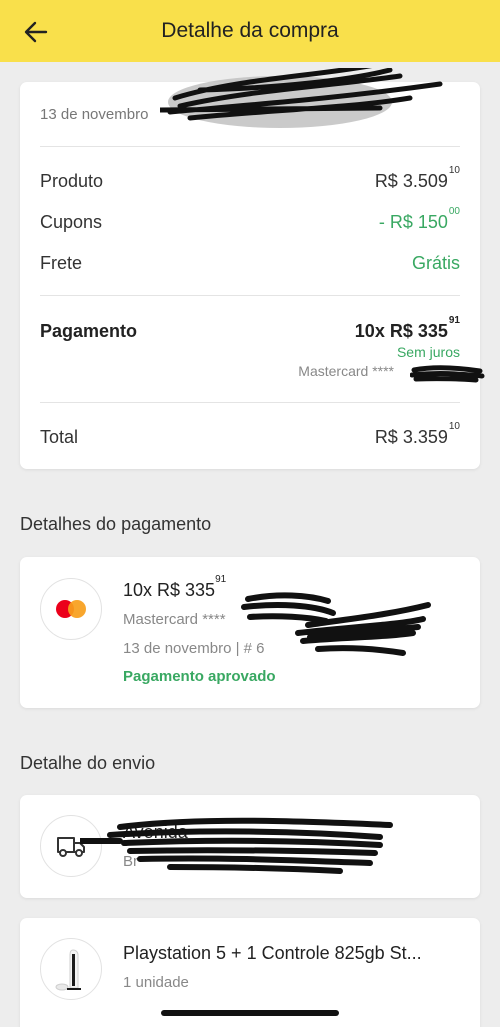 The image size is (500, 1027). Describe the element at coordinates (59, 437) in the screenshot. I see `total-label: Total` at that location.